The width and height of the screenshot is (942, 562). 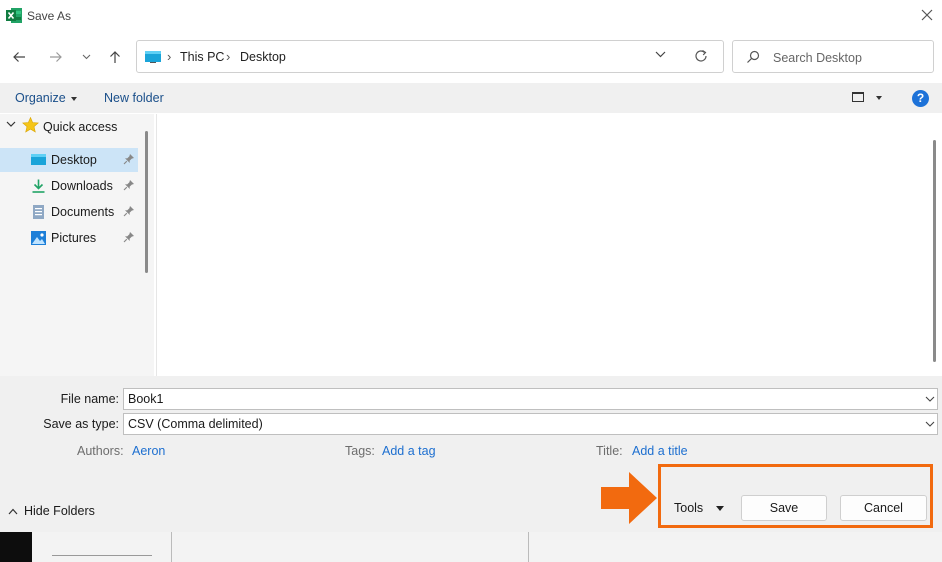 I want to click on sidebar-item-label: Desktop, so click(x=74, y=160).